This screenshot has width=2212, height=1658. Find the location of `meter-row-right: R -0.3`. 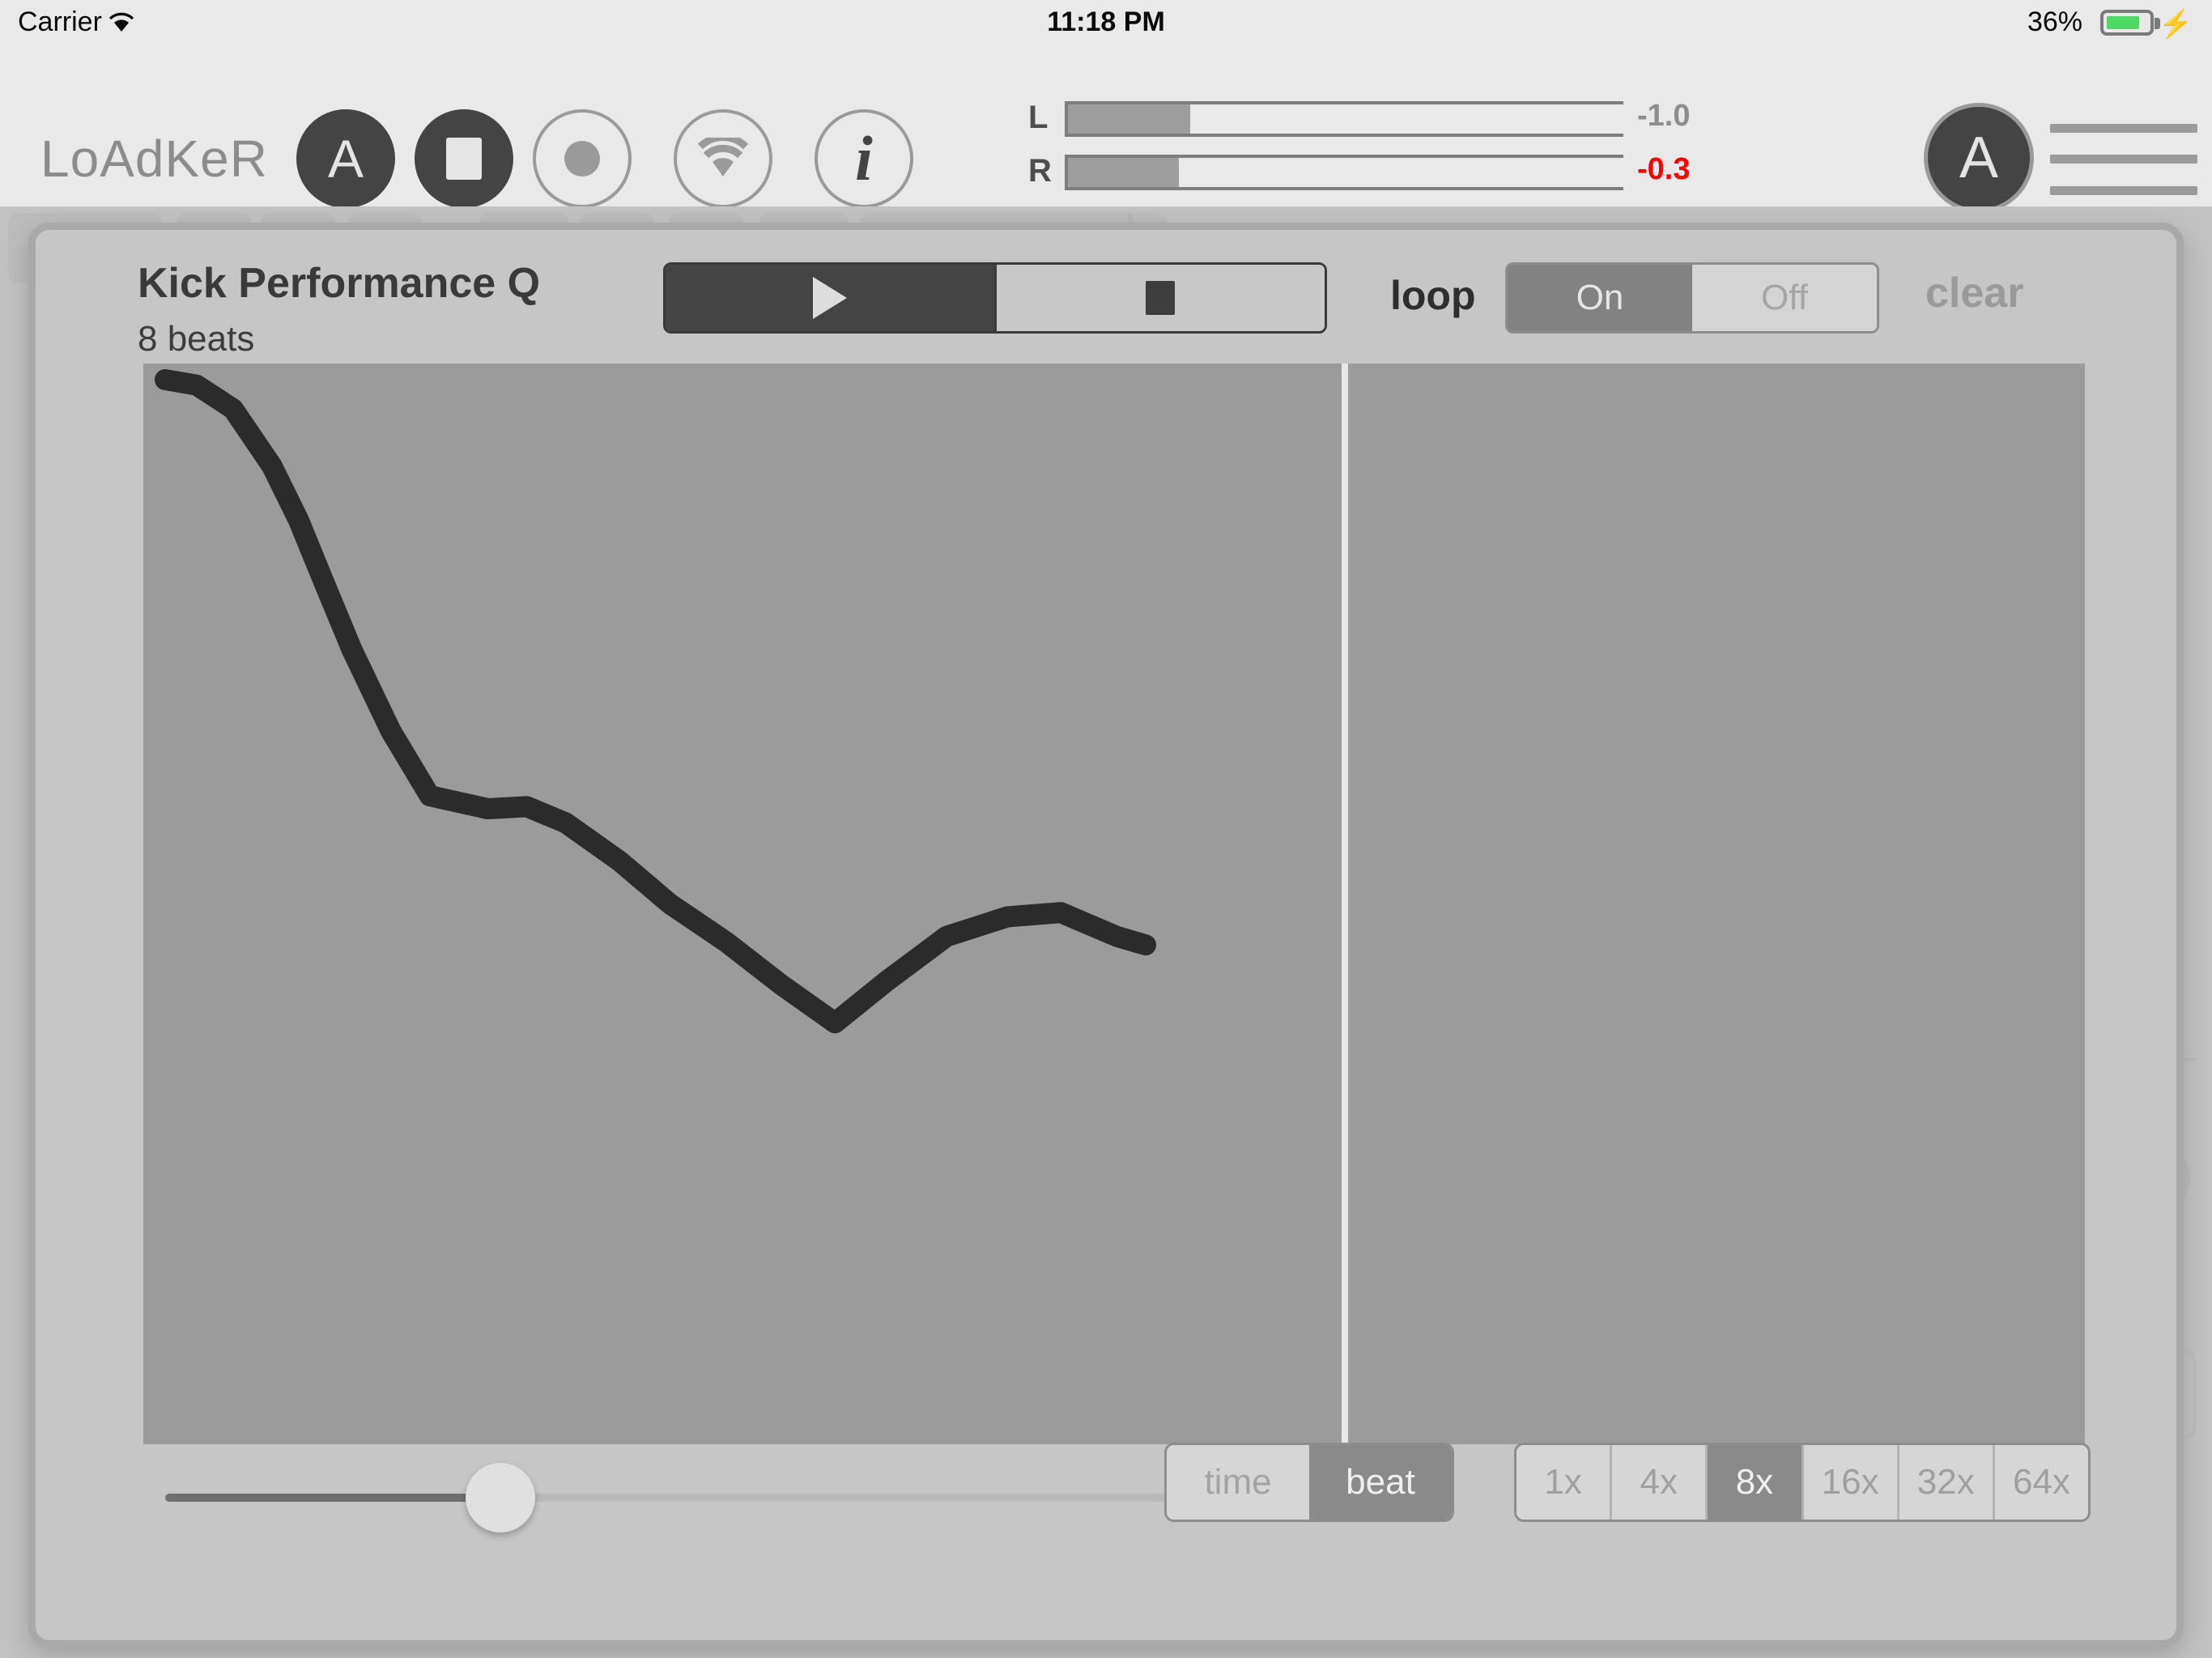

meter-row-right: R -0.3 is located at coordinates (1359, 171).